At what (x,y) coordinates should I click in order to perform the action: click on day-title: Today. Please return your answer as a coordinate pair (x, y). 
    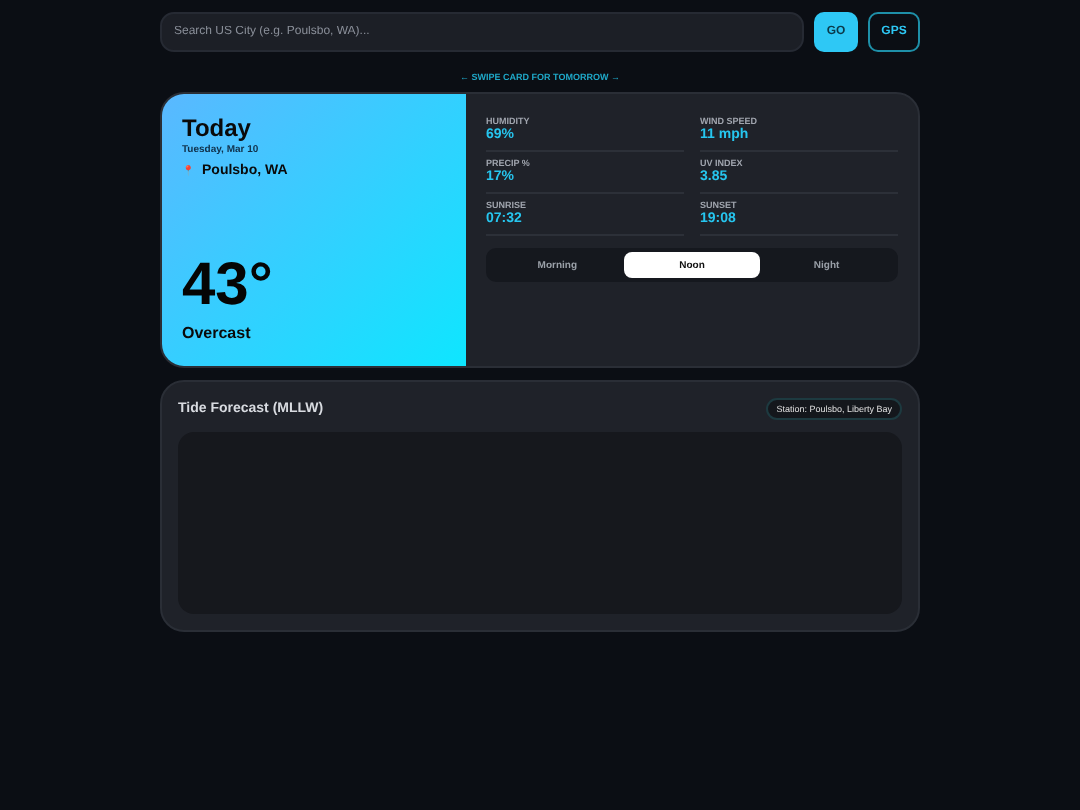
    Looking at the image, I should click on (217, 128).